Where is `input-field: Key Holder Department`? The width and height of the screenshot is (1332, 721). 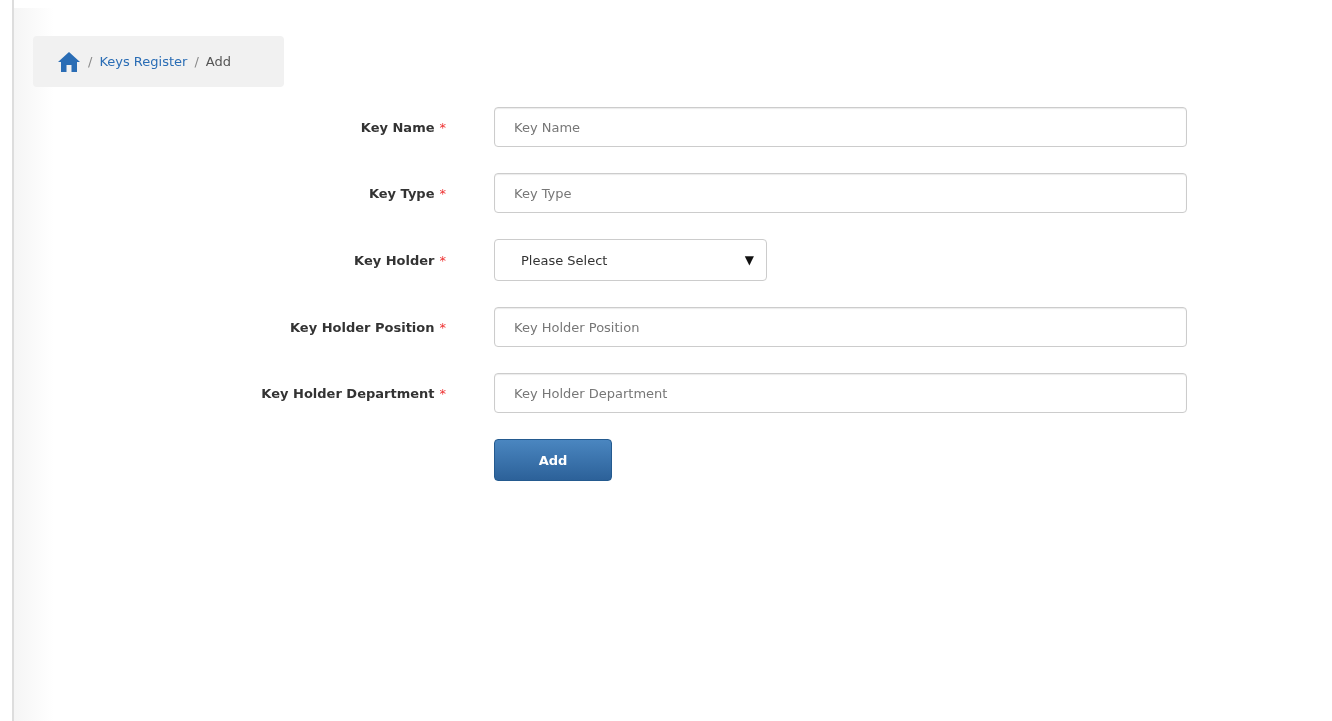 input-field: Key Holder Department is located at coordinates (840, 393).